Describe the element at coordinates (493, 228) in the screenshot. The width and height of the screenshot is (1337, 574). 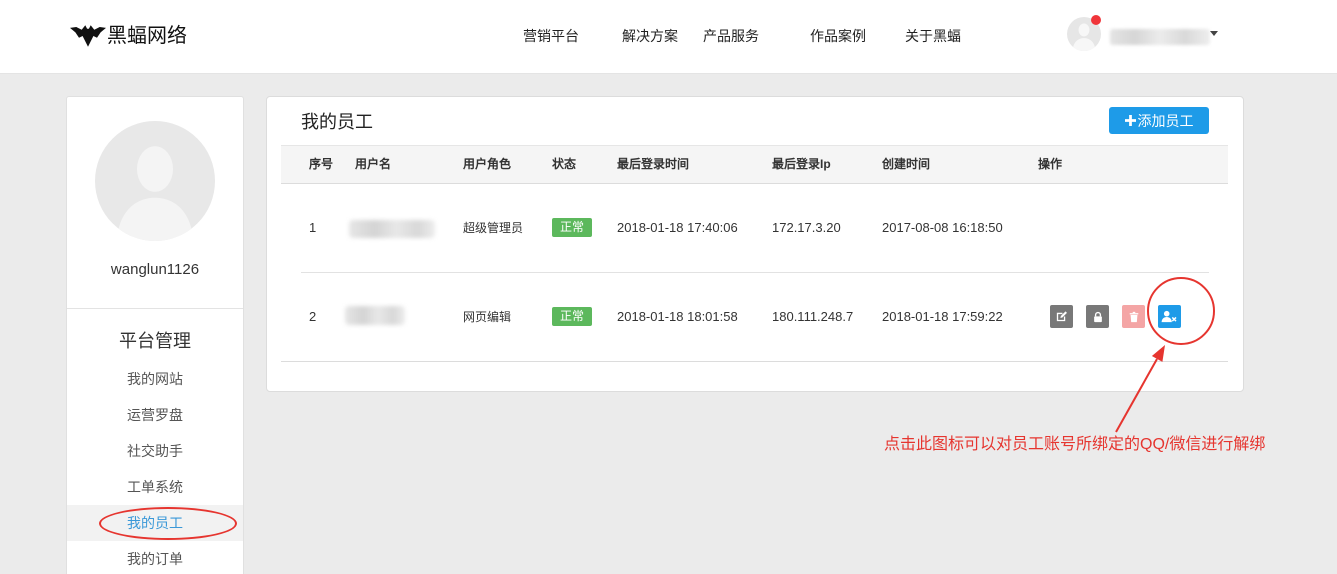
I see `row-role: 超级管理员` at that location.